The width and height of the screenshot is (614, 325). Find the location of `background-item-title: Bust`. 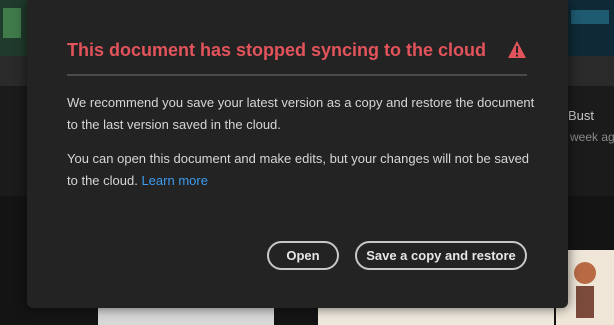

background-item-title: Bust is located at coordinates (581, 115).